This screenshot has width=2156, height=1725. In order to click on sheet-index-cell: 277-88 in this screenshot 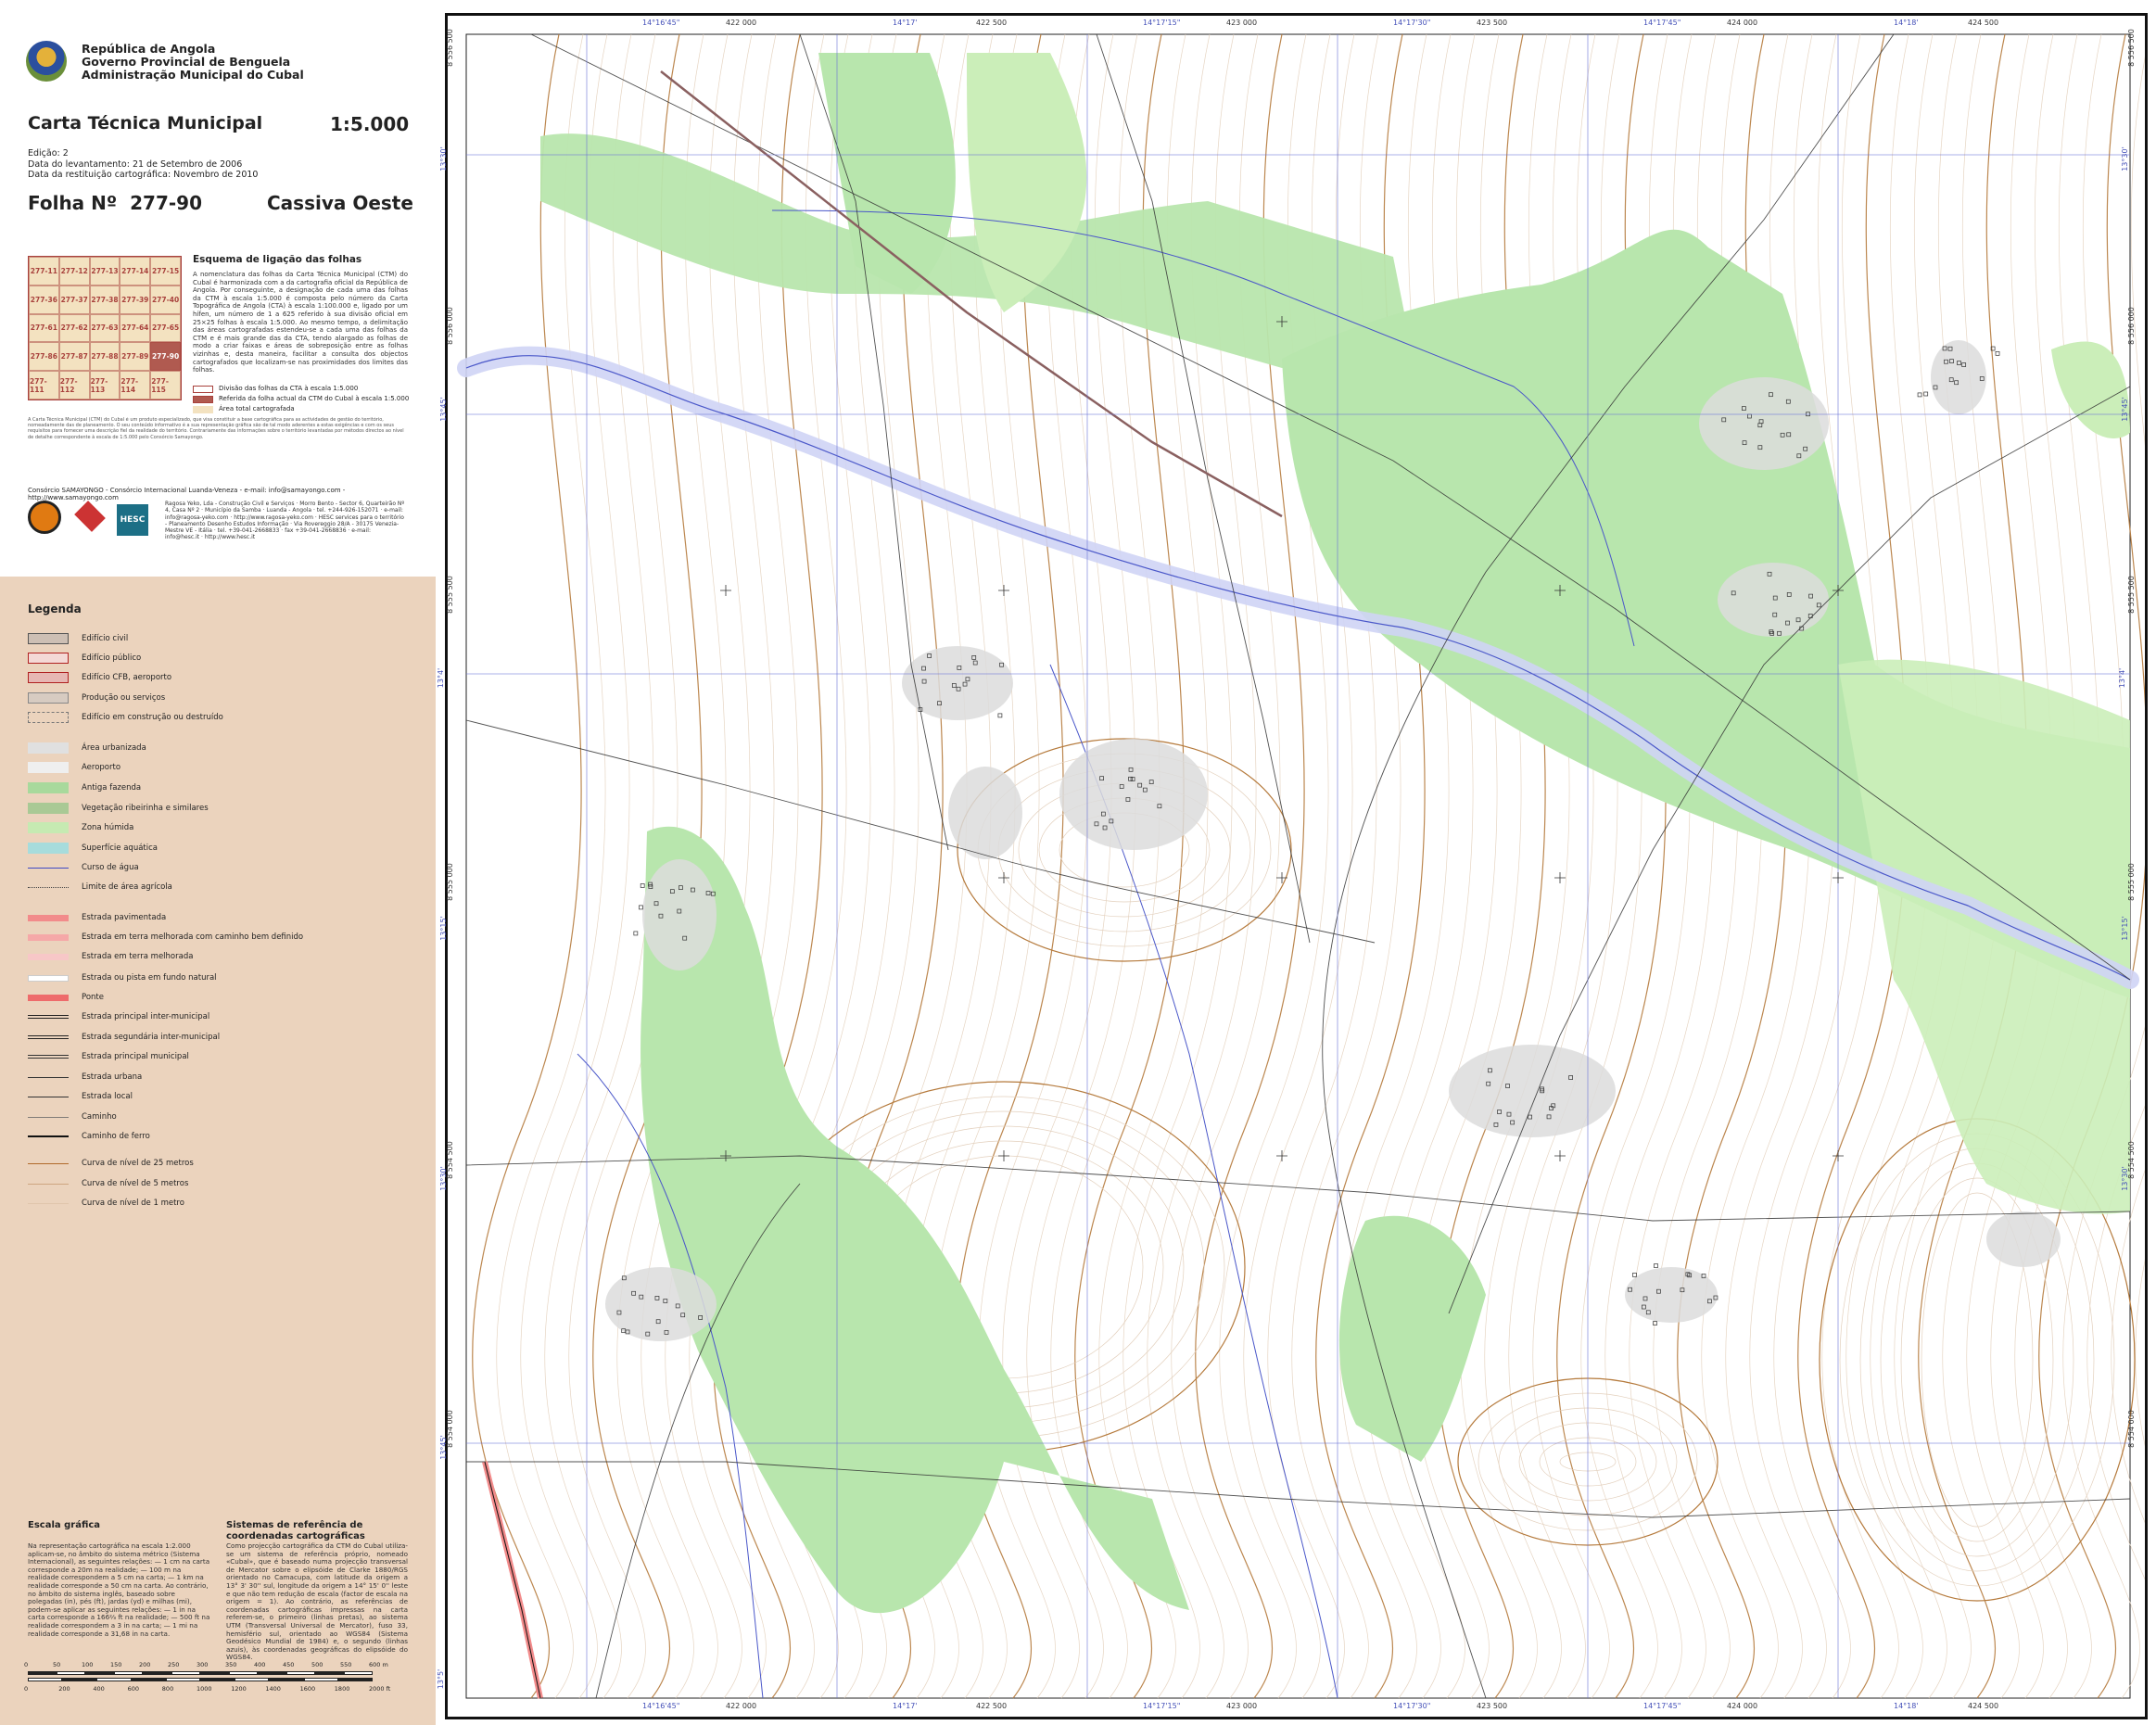, I will do `click(105, 357)`.